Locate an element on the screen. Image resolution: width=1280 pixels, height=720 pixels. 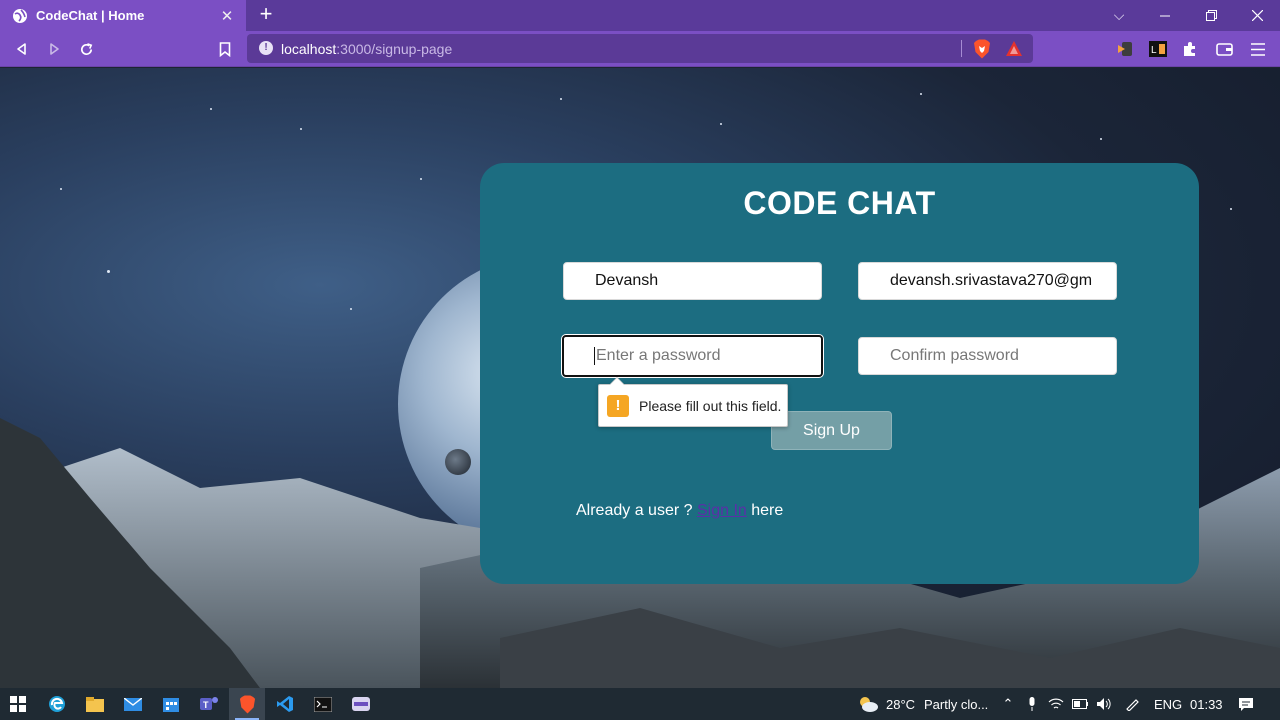
lighthouse-extension-icon: L is located at coordinates (1158, 49).